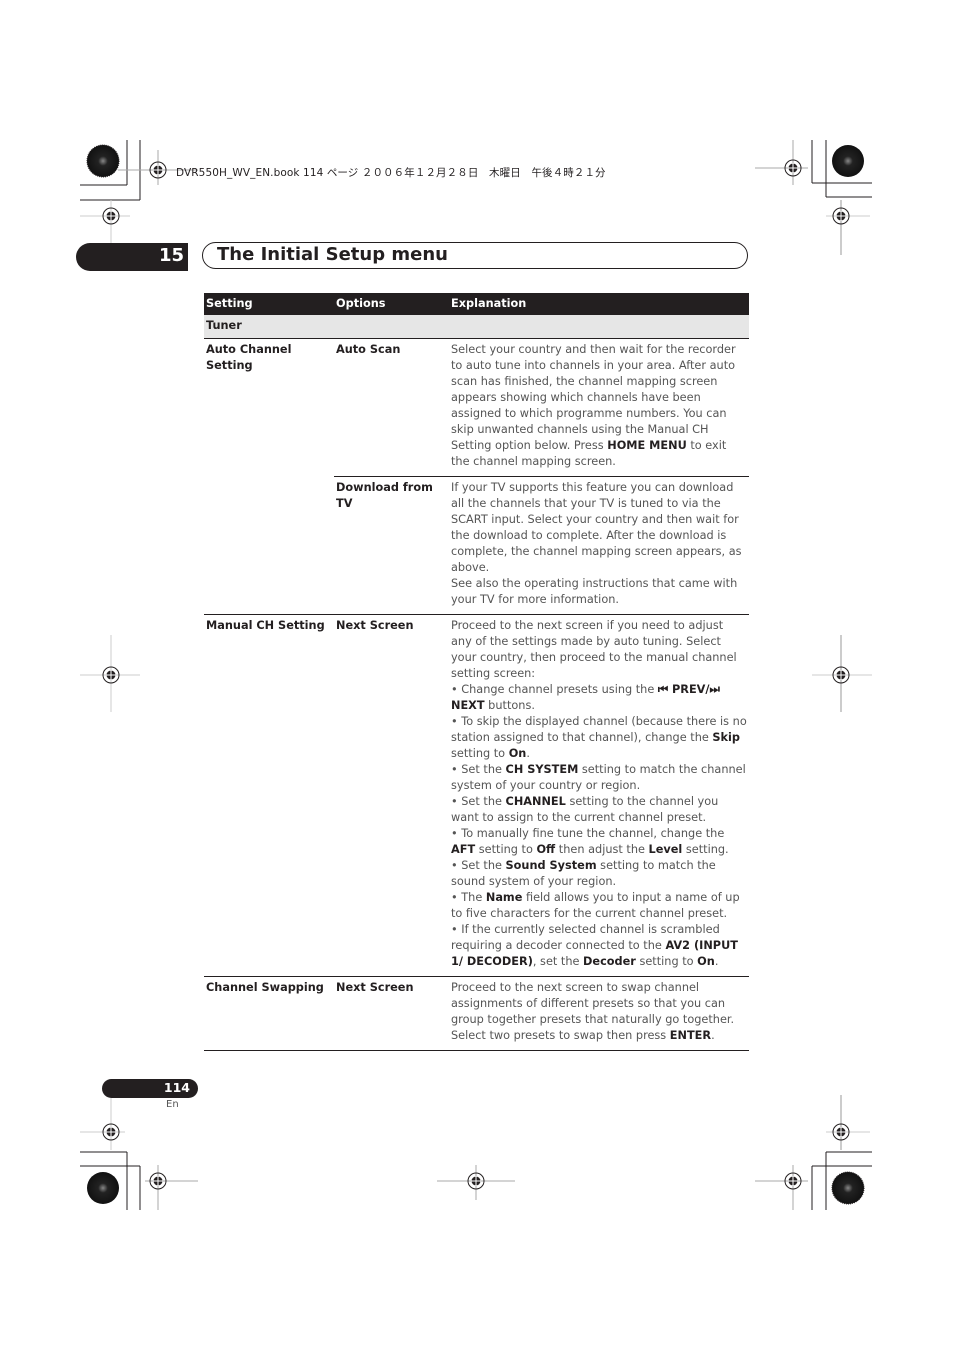 Image resolution: width=954 pixels, height=1351 pixels. I want to click on setting-cell, so click(269, 546).